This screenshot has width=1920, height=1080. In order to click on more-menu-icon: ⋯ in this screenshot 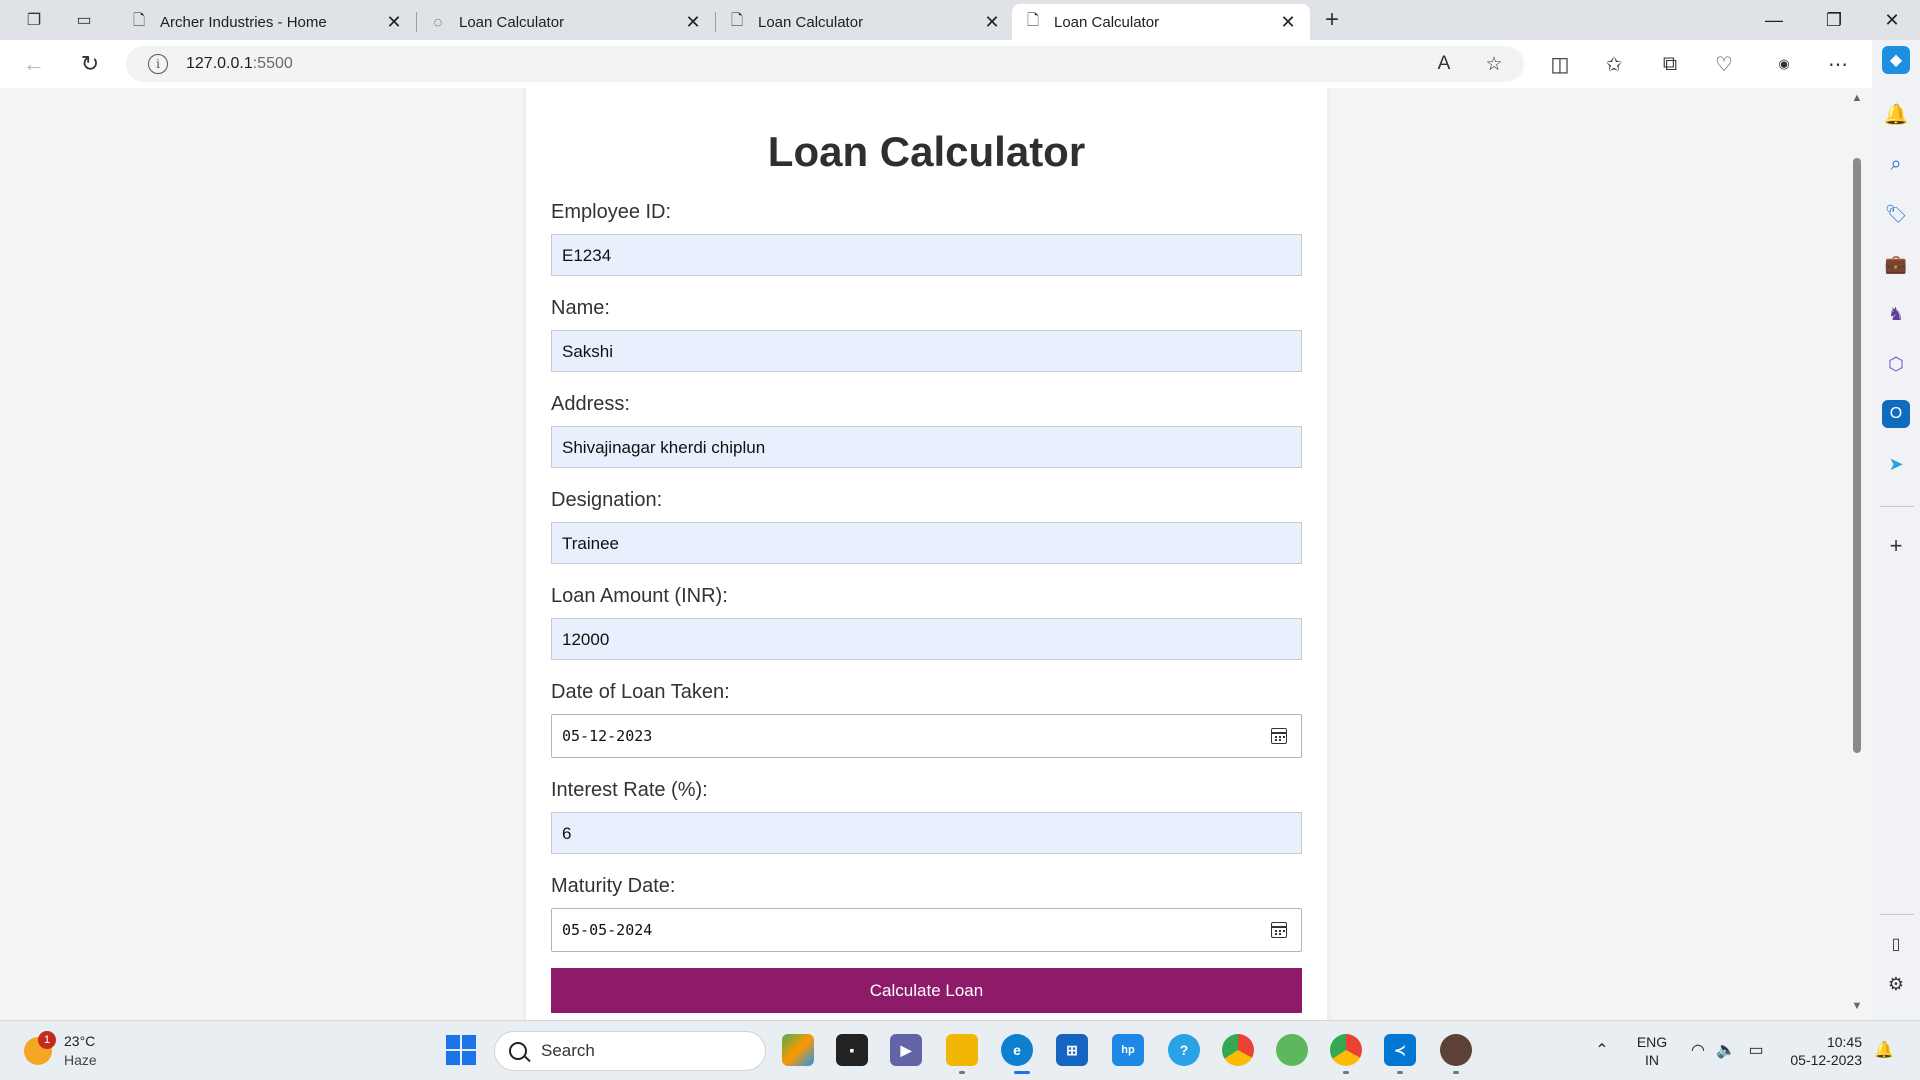, I will do `click(1838, 64)`.